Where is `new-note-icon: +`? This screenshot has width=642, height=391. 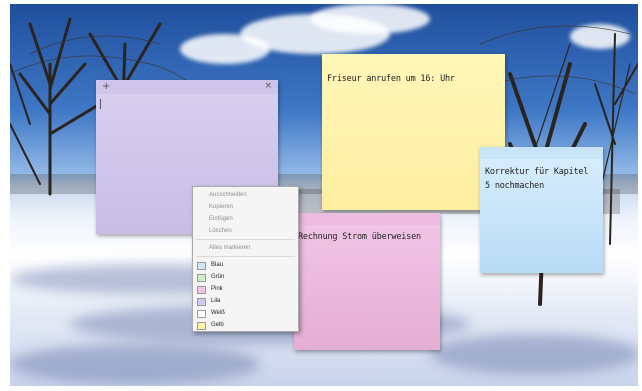
new-note-icon: + is located at coordinates (106, 86).